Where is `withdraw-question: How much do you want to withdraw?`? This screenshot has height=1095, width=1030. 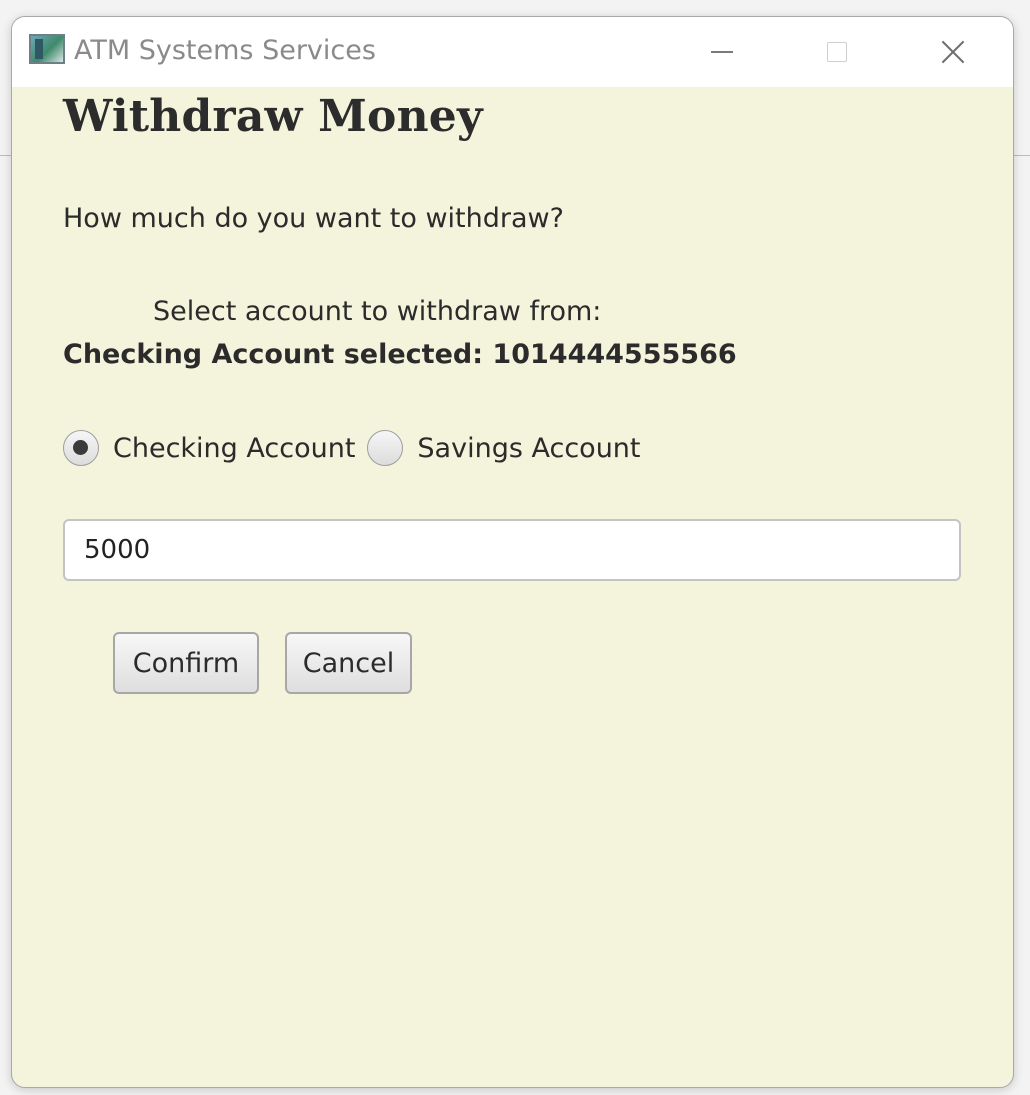
withdraw-question: How much do you want to withdraw? is located at coordinates (313, 218).